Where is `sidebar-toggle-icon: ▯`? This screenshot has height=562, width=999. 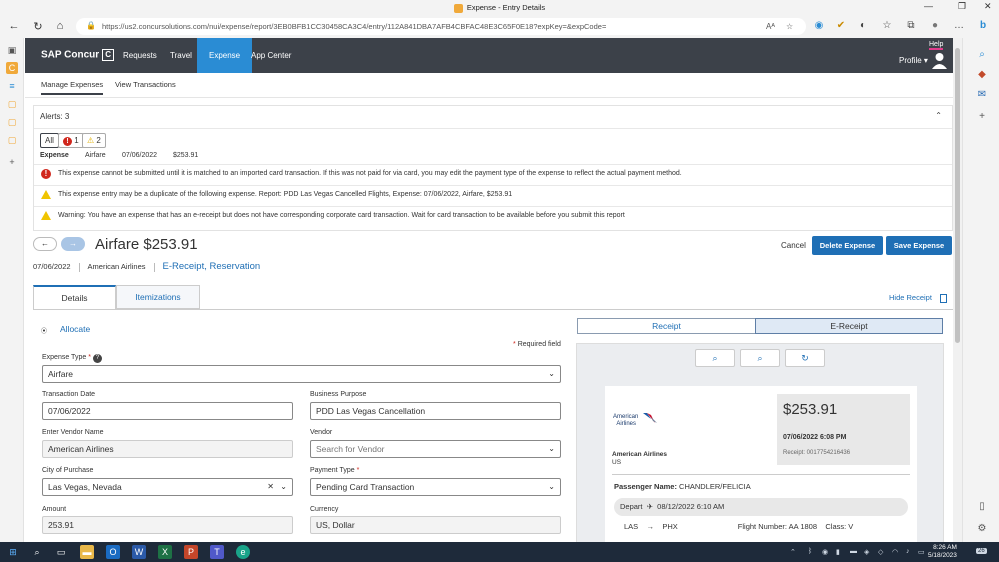
sidebar-toggle-icon: ▯ is located at coordinates (982, 507).